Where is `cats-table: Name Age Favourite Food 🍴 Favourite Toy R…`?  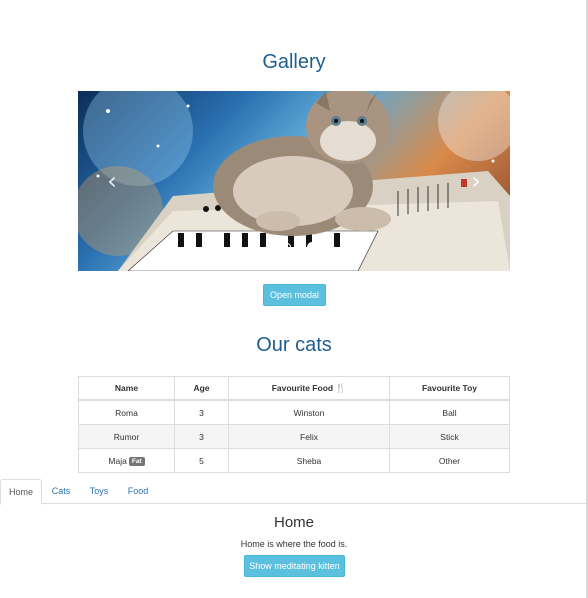 cats-table: Name Age Favourite Food 🍴 Favourite Toy R… is located at coordinates (294, 424).